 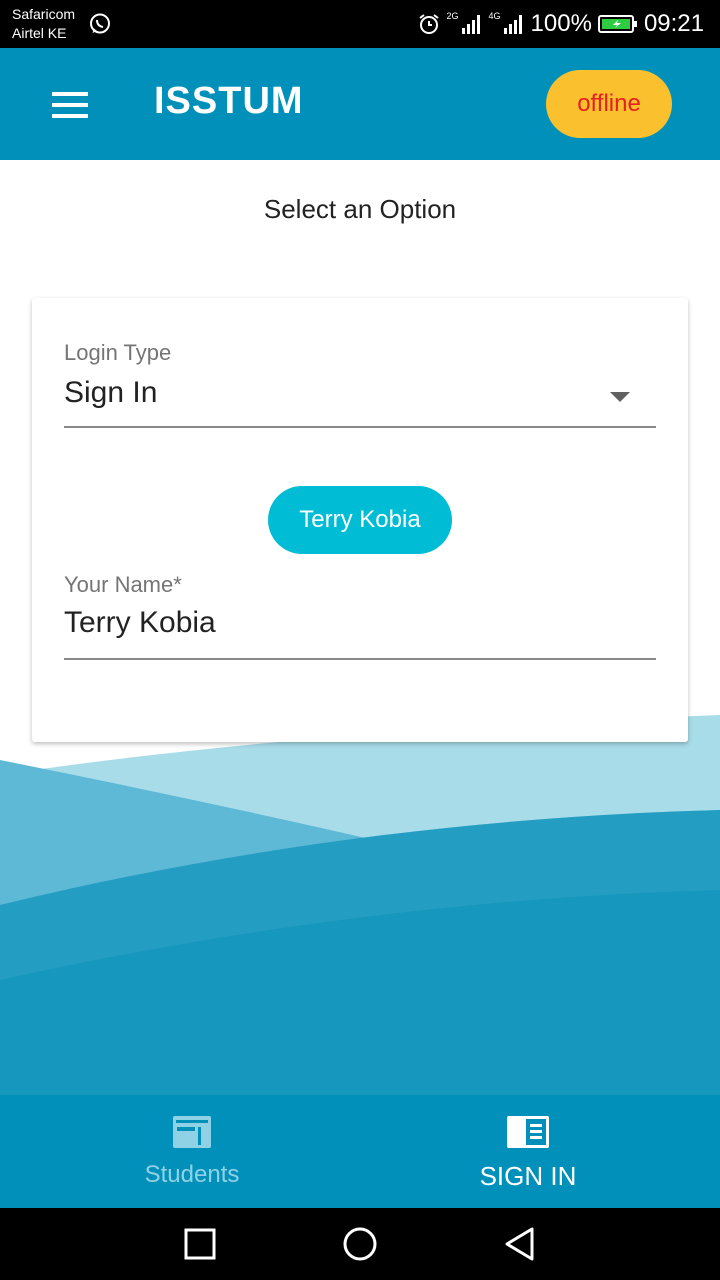 What do you see at coordinates (111, 392) in the screenshot?
I see `login-type-value: Sign In` at bounding box center [111, 392].